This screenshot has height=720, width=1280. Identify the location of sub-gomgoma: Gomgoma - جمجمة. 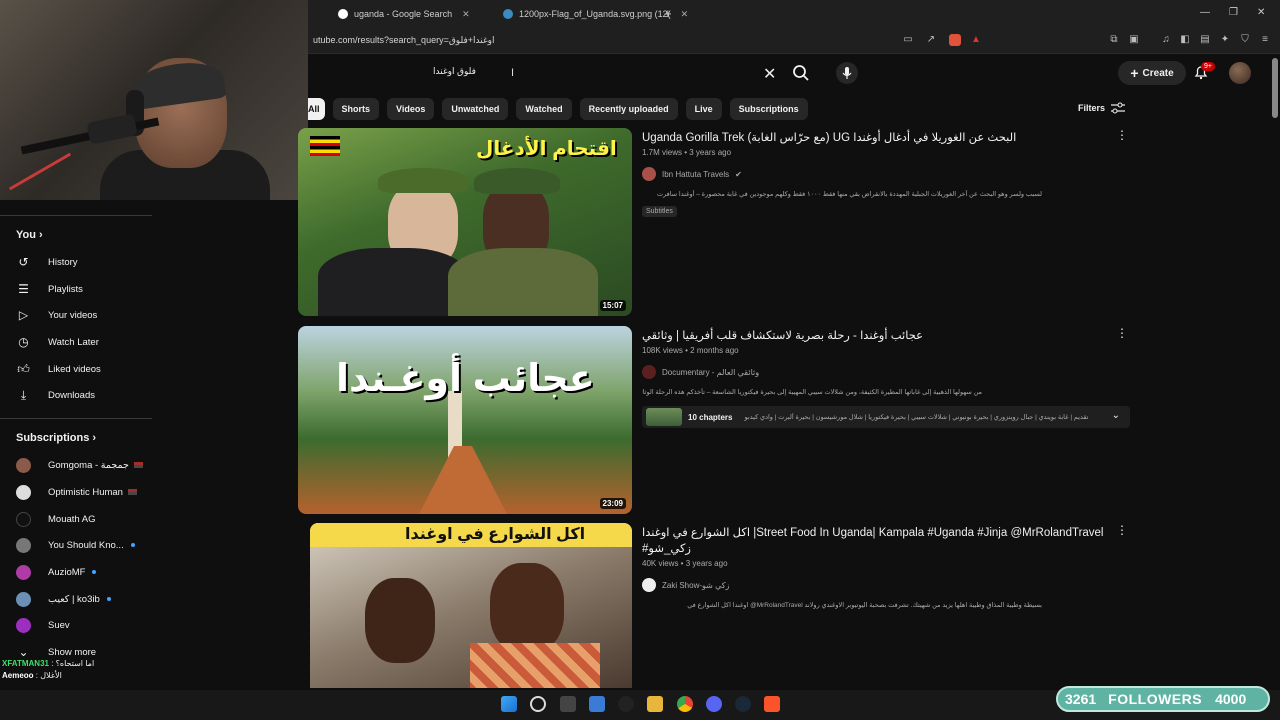
(79, 465).